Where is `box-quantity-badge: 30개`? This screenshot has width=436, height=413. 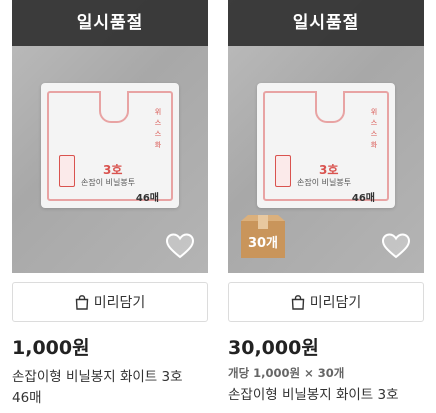
box-quantity-badge: 30개 is located at coordinates (263, 237).